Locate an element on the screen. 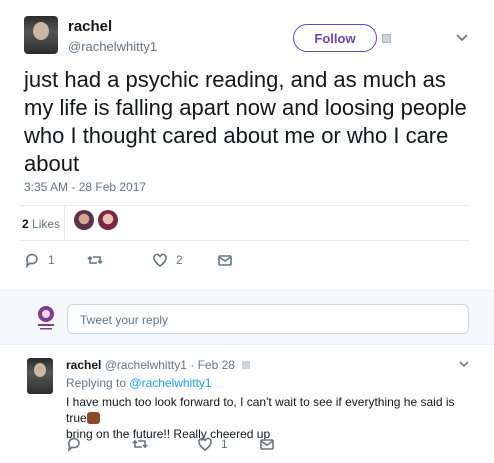 This screenshot has width=494, height=463. reply-button is located at coordinates (78, 444).